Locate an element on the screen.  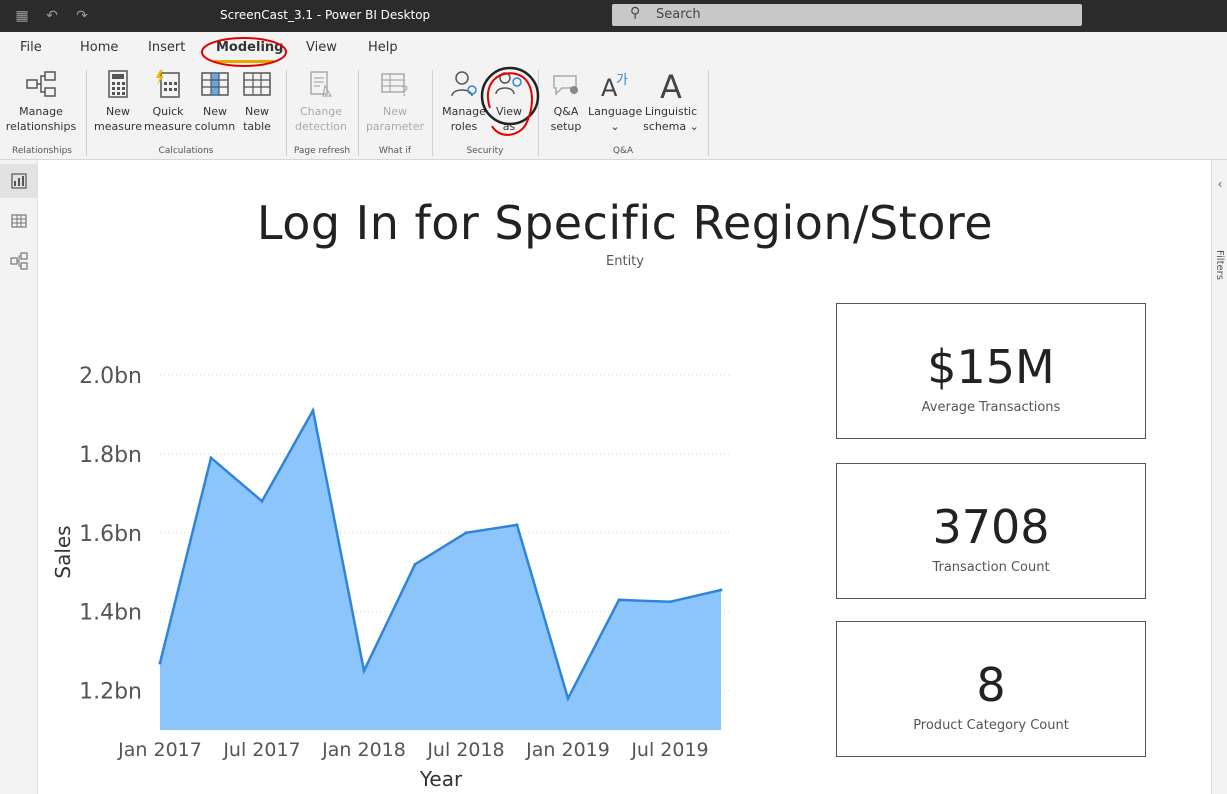
button-label: column is located at coordinates (215, 126).